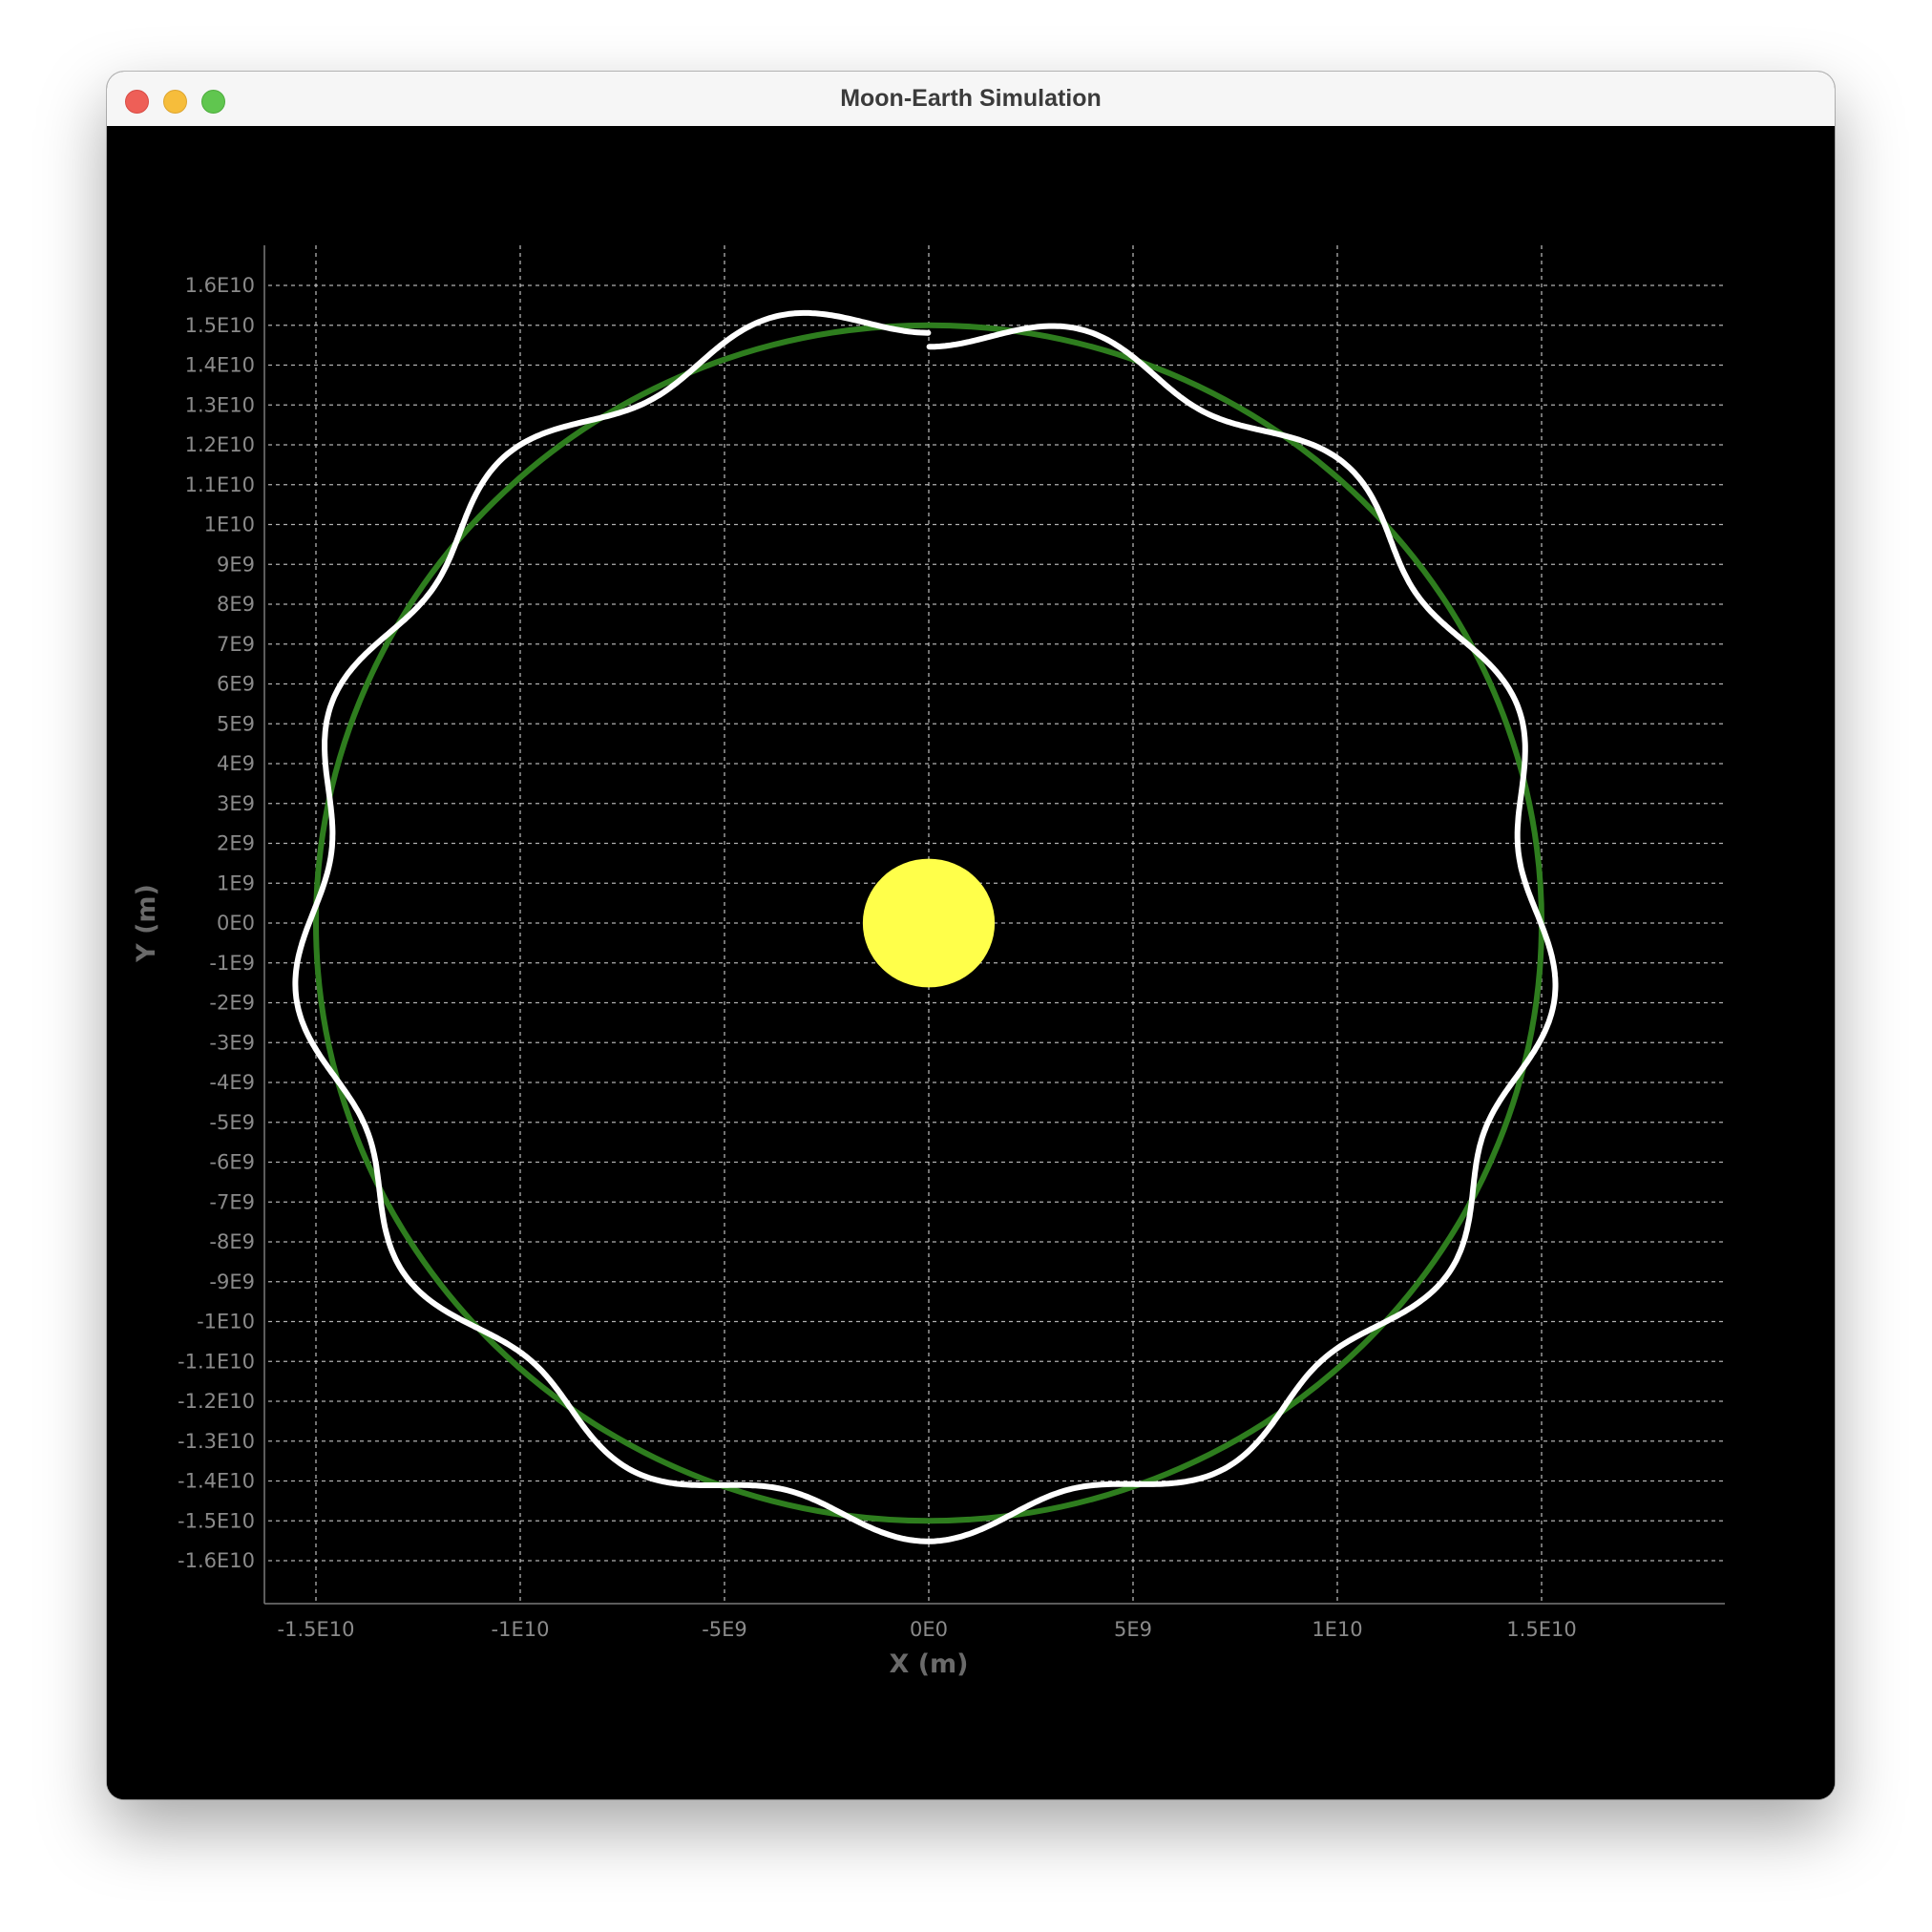 The image size is (1932, 1932). Describe the element at coordinates (220, 366) in the screenshot. I see `y-tick-label: 1.4E10` at that location.